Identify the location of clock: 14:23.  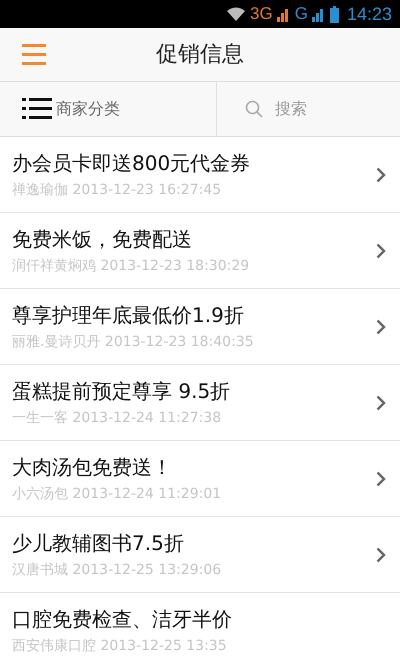
(369, 14).